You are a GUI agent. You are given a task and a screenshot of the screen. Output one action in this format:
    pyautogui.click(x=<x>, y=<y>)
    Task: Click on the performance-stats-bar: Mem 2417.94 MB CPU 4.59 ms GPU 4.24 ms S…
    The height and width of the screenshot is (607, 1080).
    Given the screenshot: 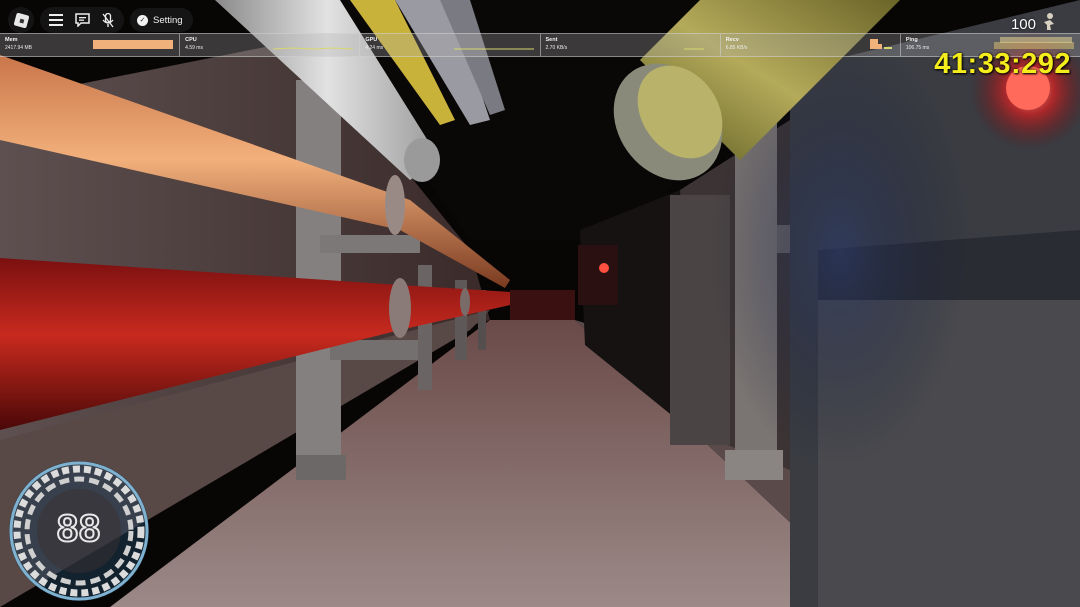 What is the action you would take?
    pyautogui.click(x=540, y=45)
    